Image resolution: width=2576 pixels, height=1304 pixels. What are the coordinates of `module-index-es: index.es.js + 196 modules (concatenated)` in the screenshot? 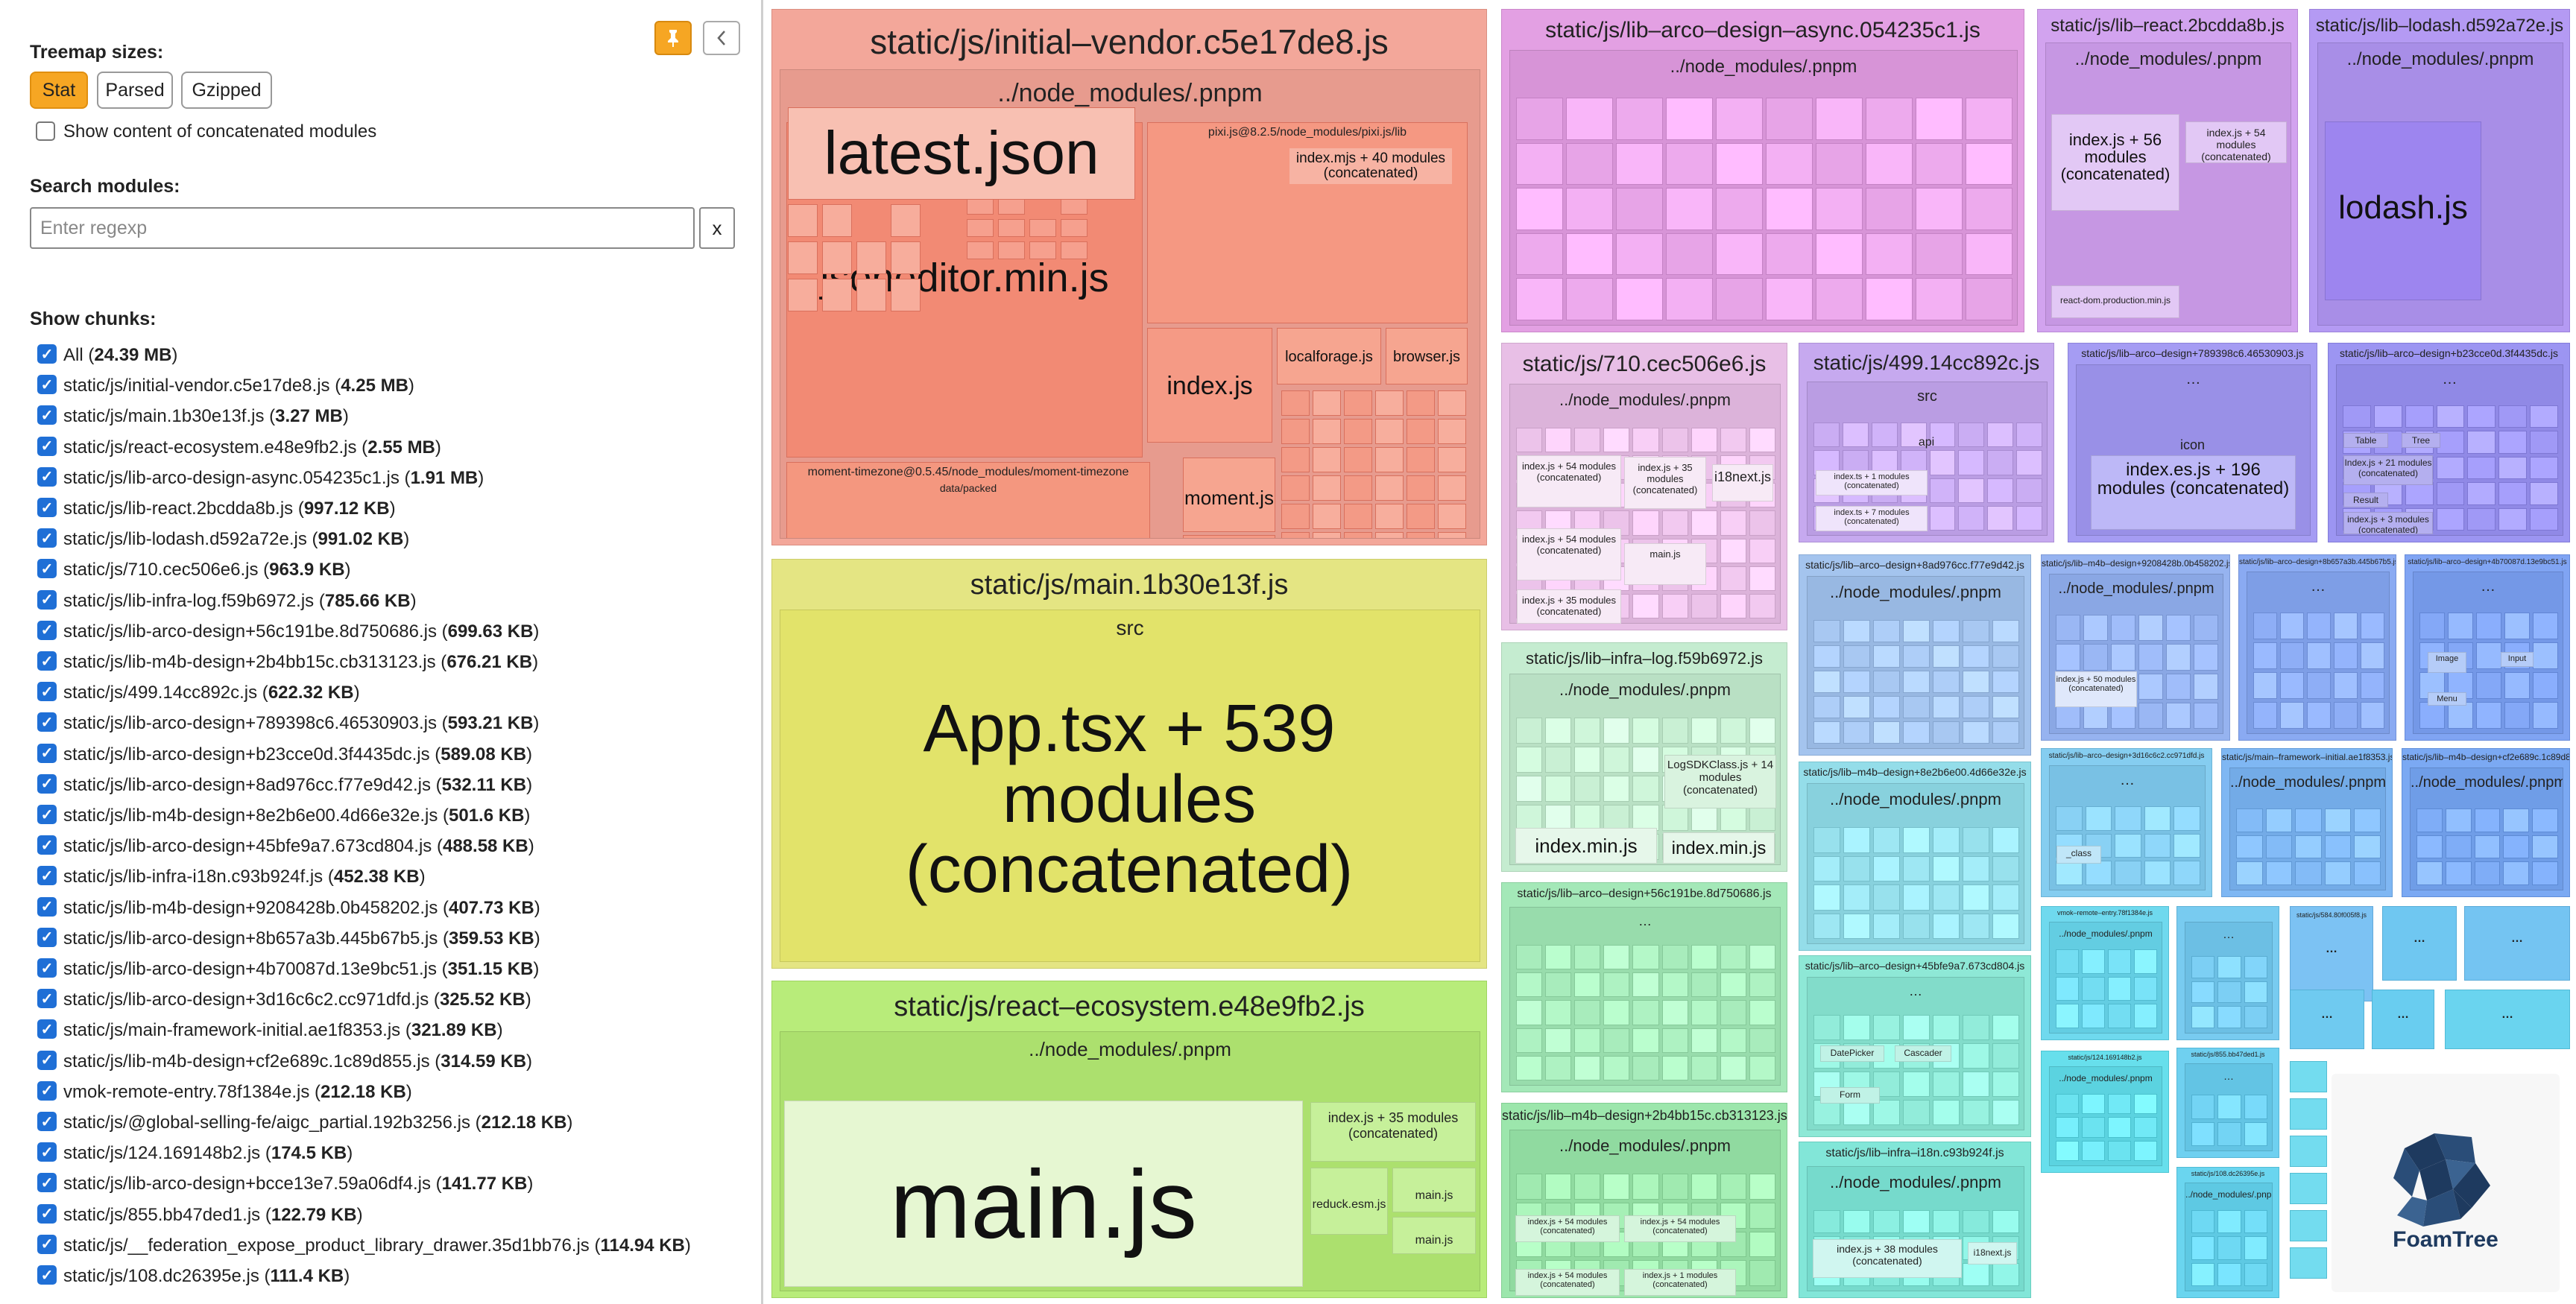 It's located at (2194, 492).